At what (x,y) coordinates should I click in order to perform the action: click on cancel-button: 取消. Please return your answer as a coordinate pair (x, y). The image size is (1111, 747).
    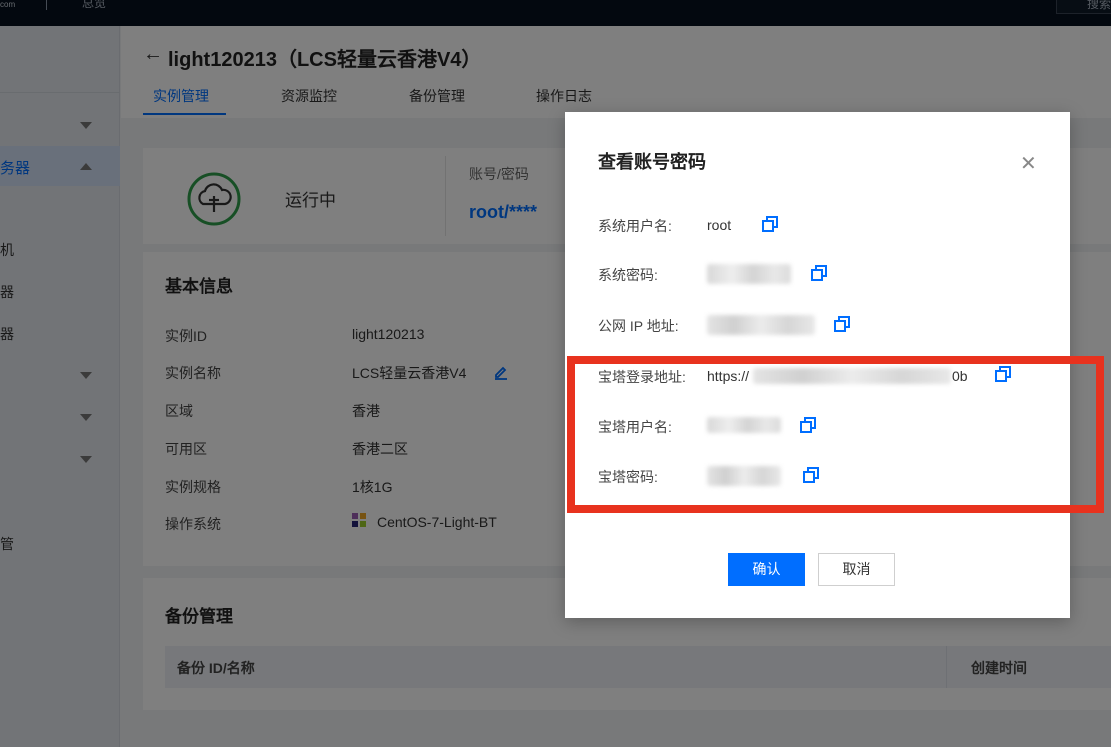
    Looking at the image, I should click on (856, 569).